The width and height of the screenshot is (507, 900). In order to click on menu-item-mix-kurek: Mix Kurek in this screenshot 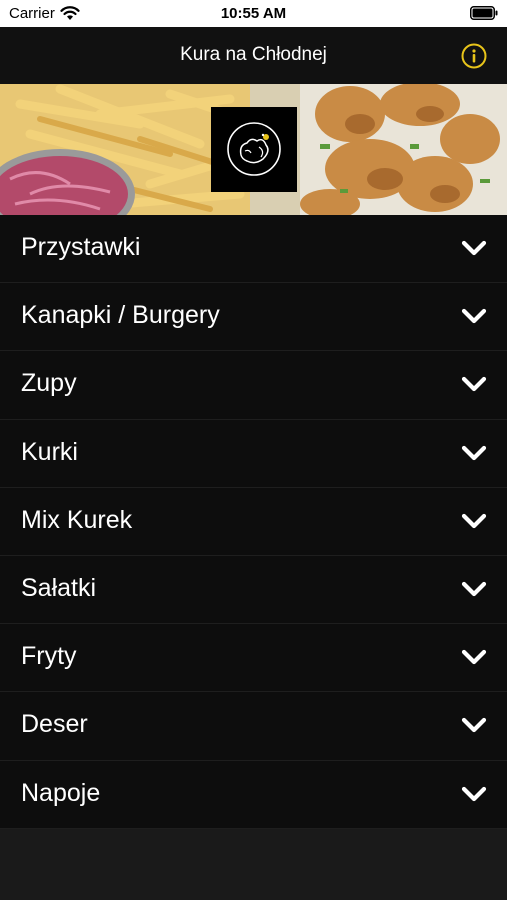, I will do `click(253, 522)`.